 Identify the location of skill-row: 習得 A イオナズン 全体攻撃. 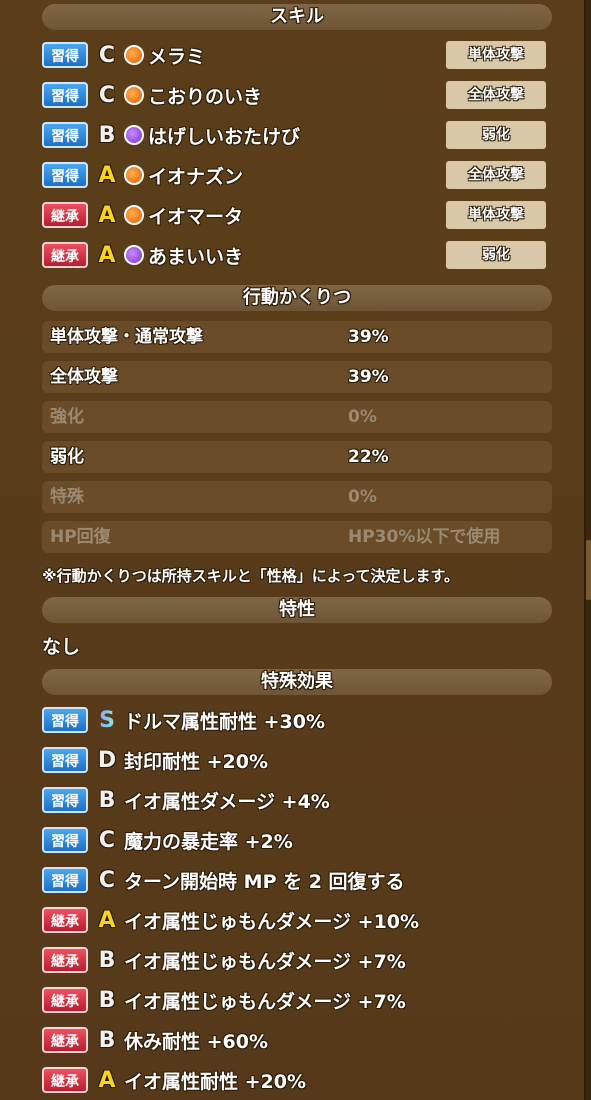
(297, 175).